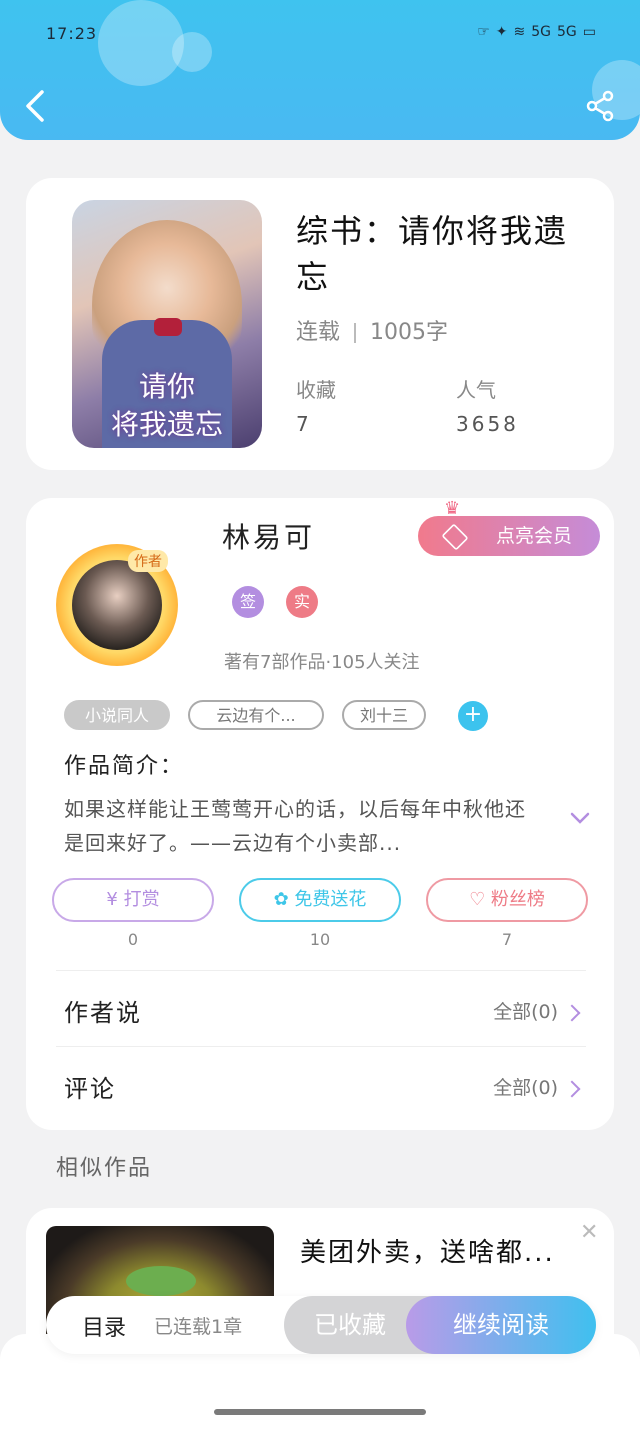  I want to click on reward-label: 打赏, so click(141, 899).